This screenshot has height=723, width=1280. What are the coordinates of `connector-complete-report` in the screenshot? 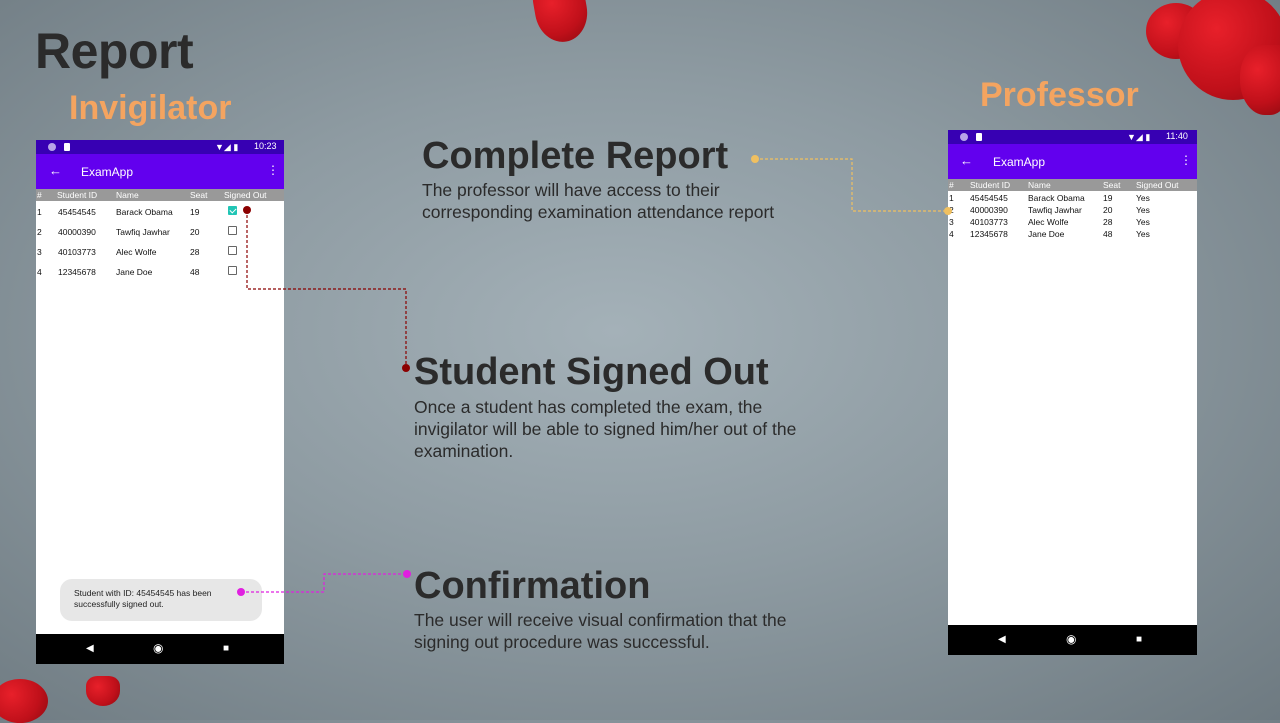 It's located at (851, 185).